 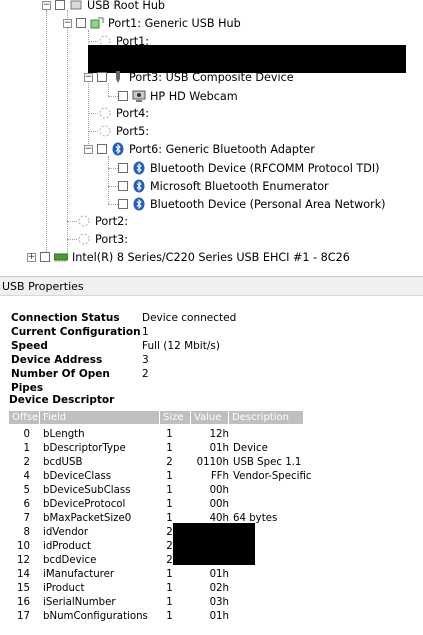 I want to click on column-header: Field, so click(x=100, y=417).